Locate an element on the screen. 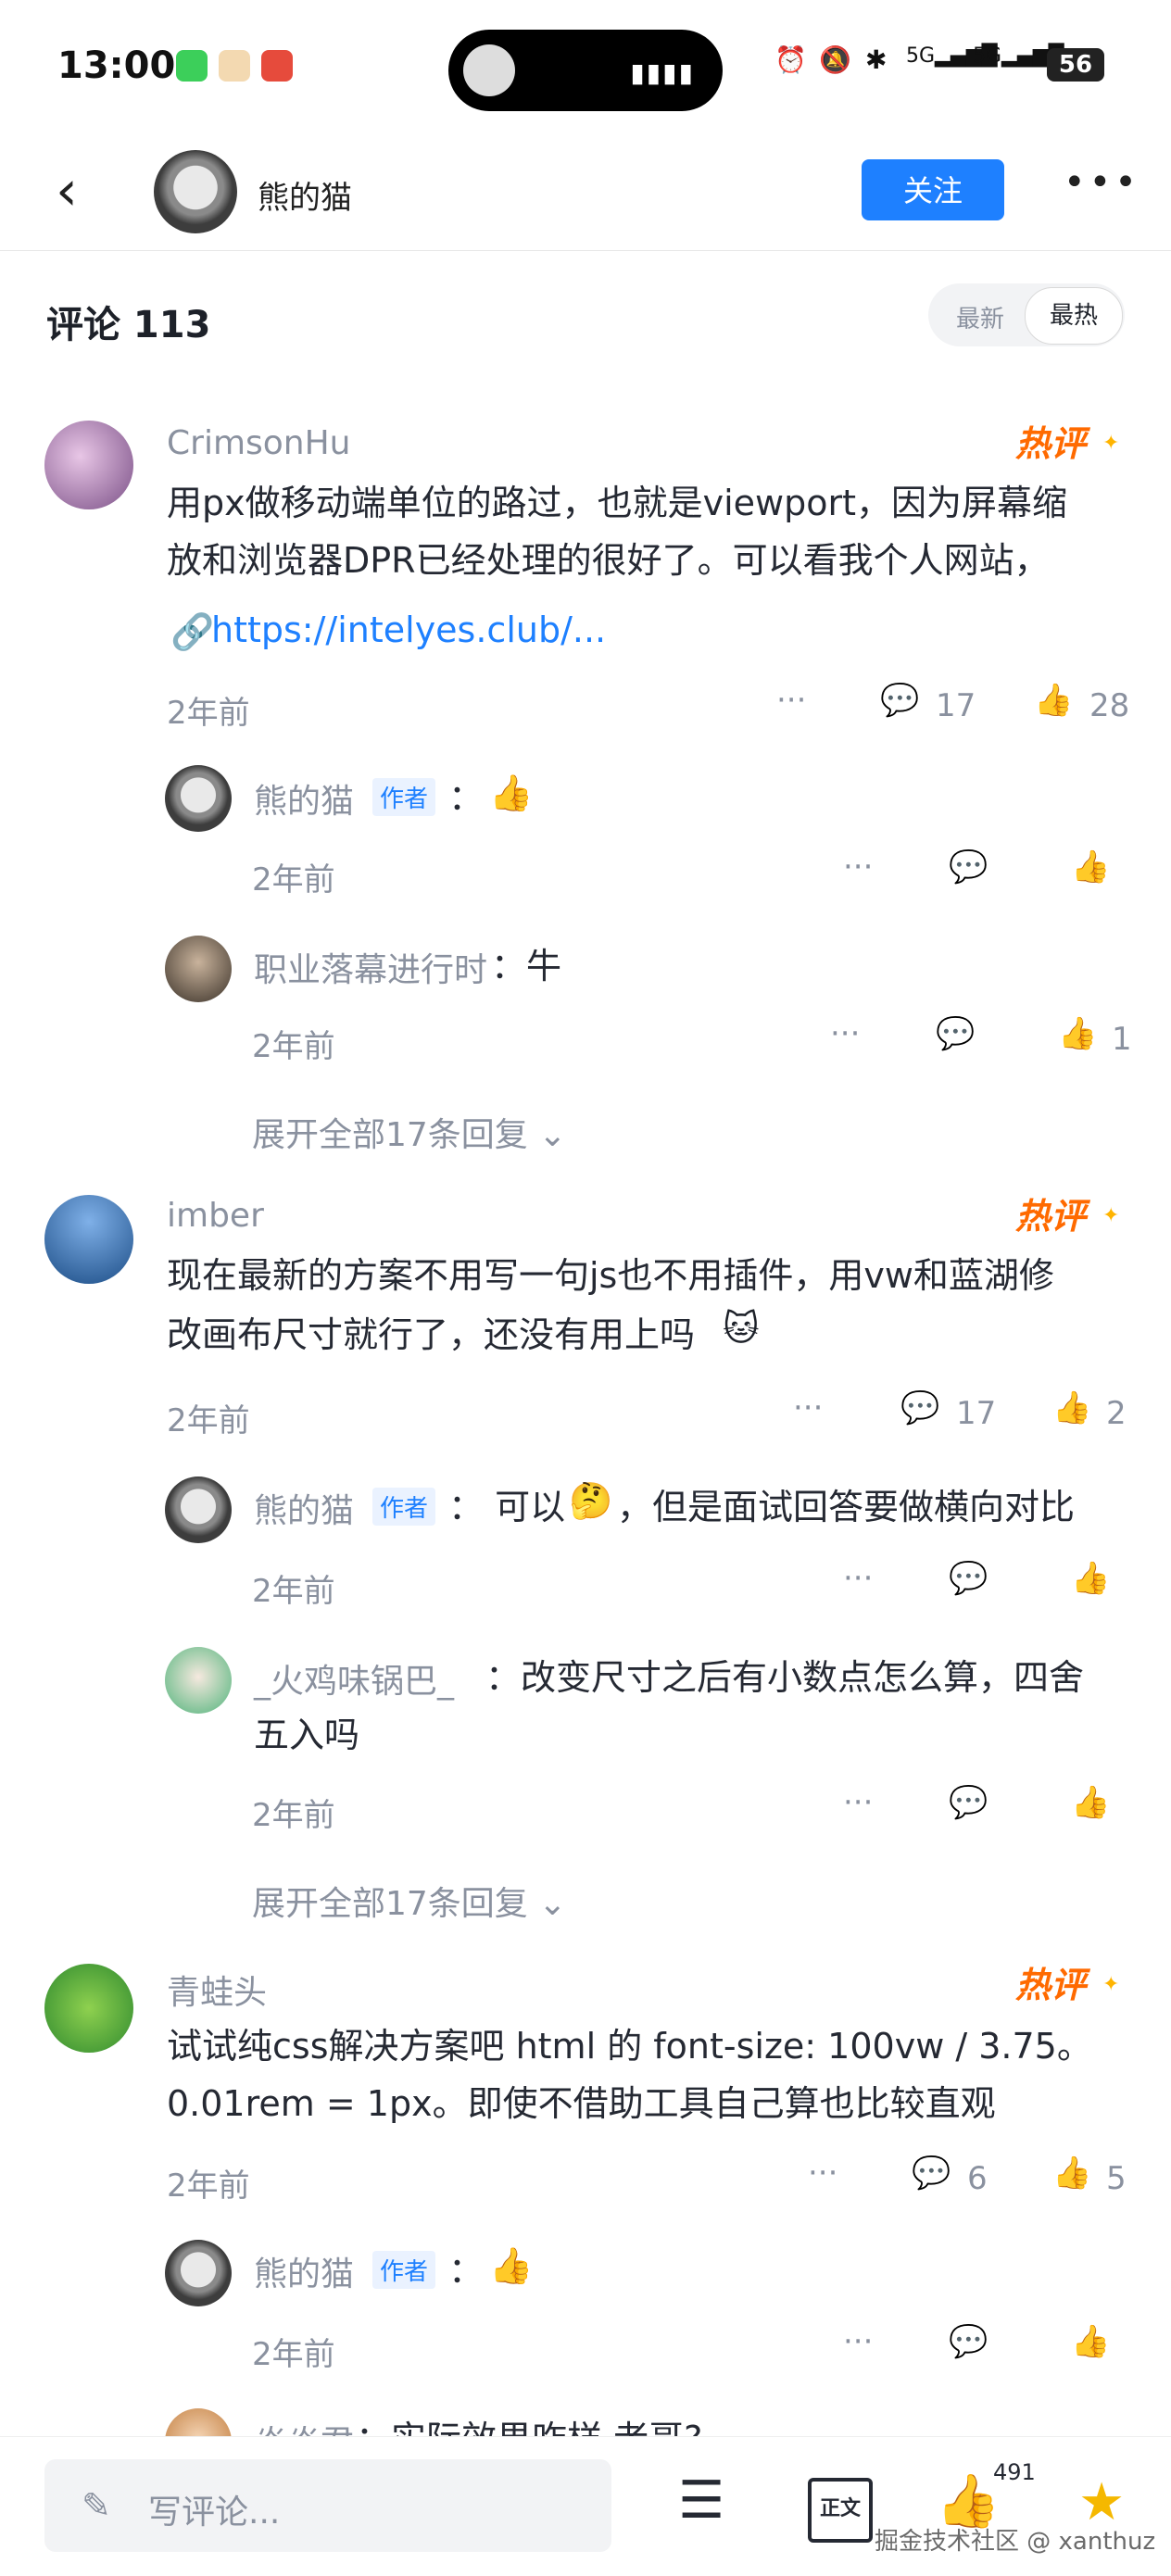  dynamic-island: ▮▮▮▮ is located at coordinates (585, 70).